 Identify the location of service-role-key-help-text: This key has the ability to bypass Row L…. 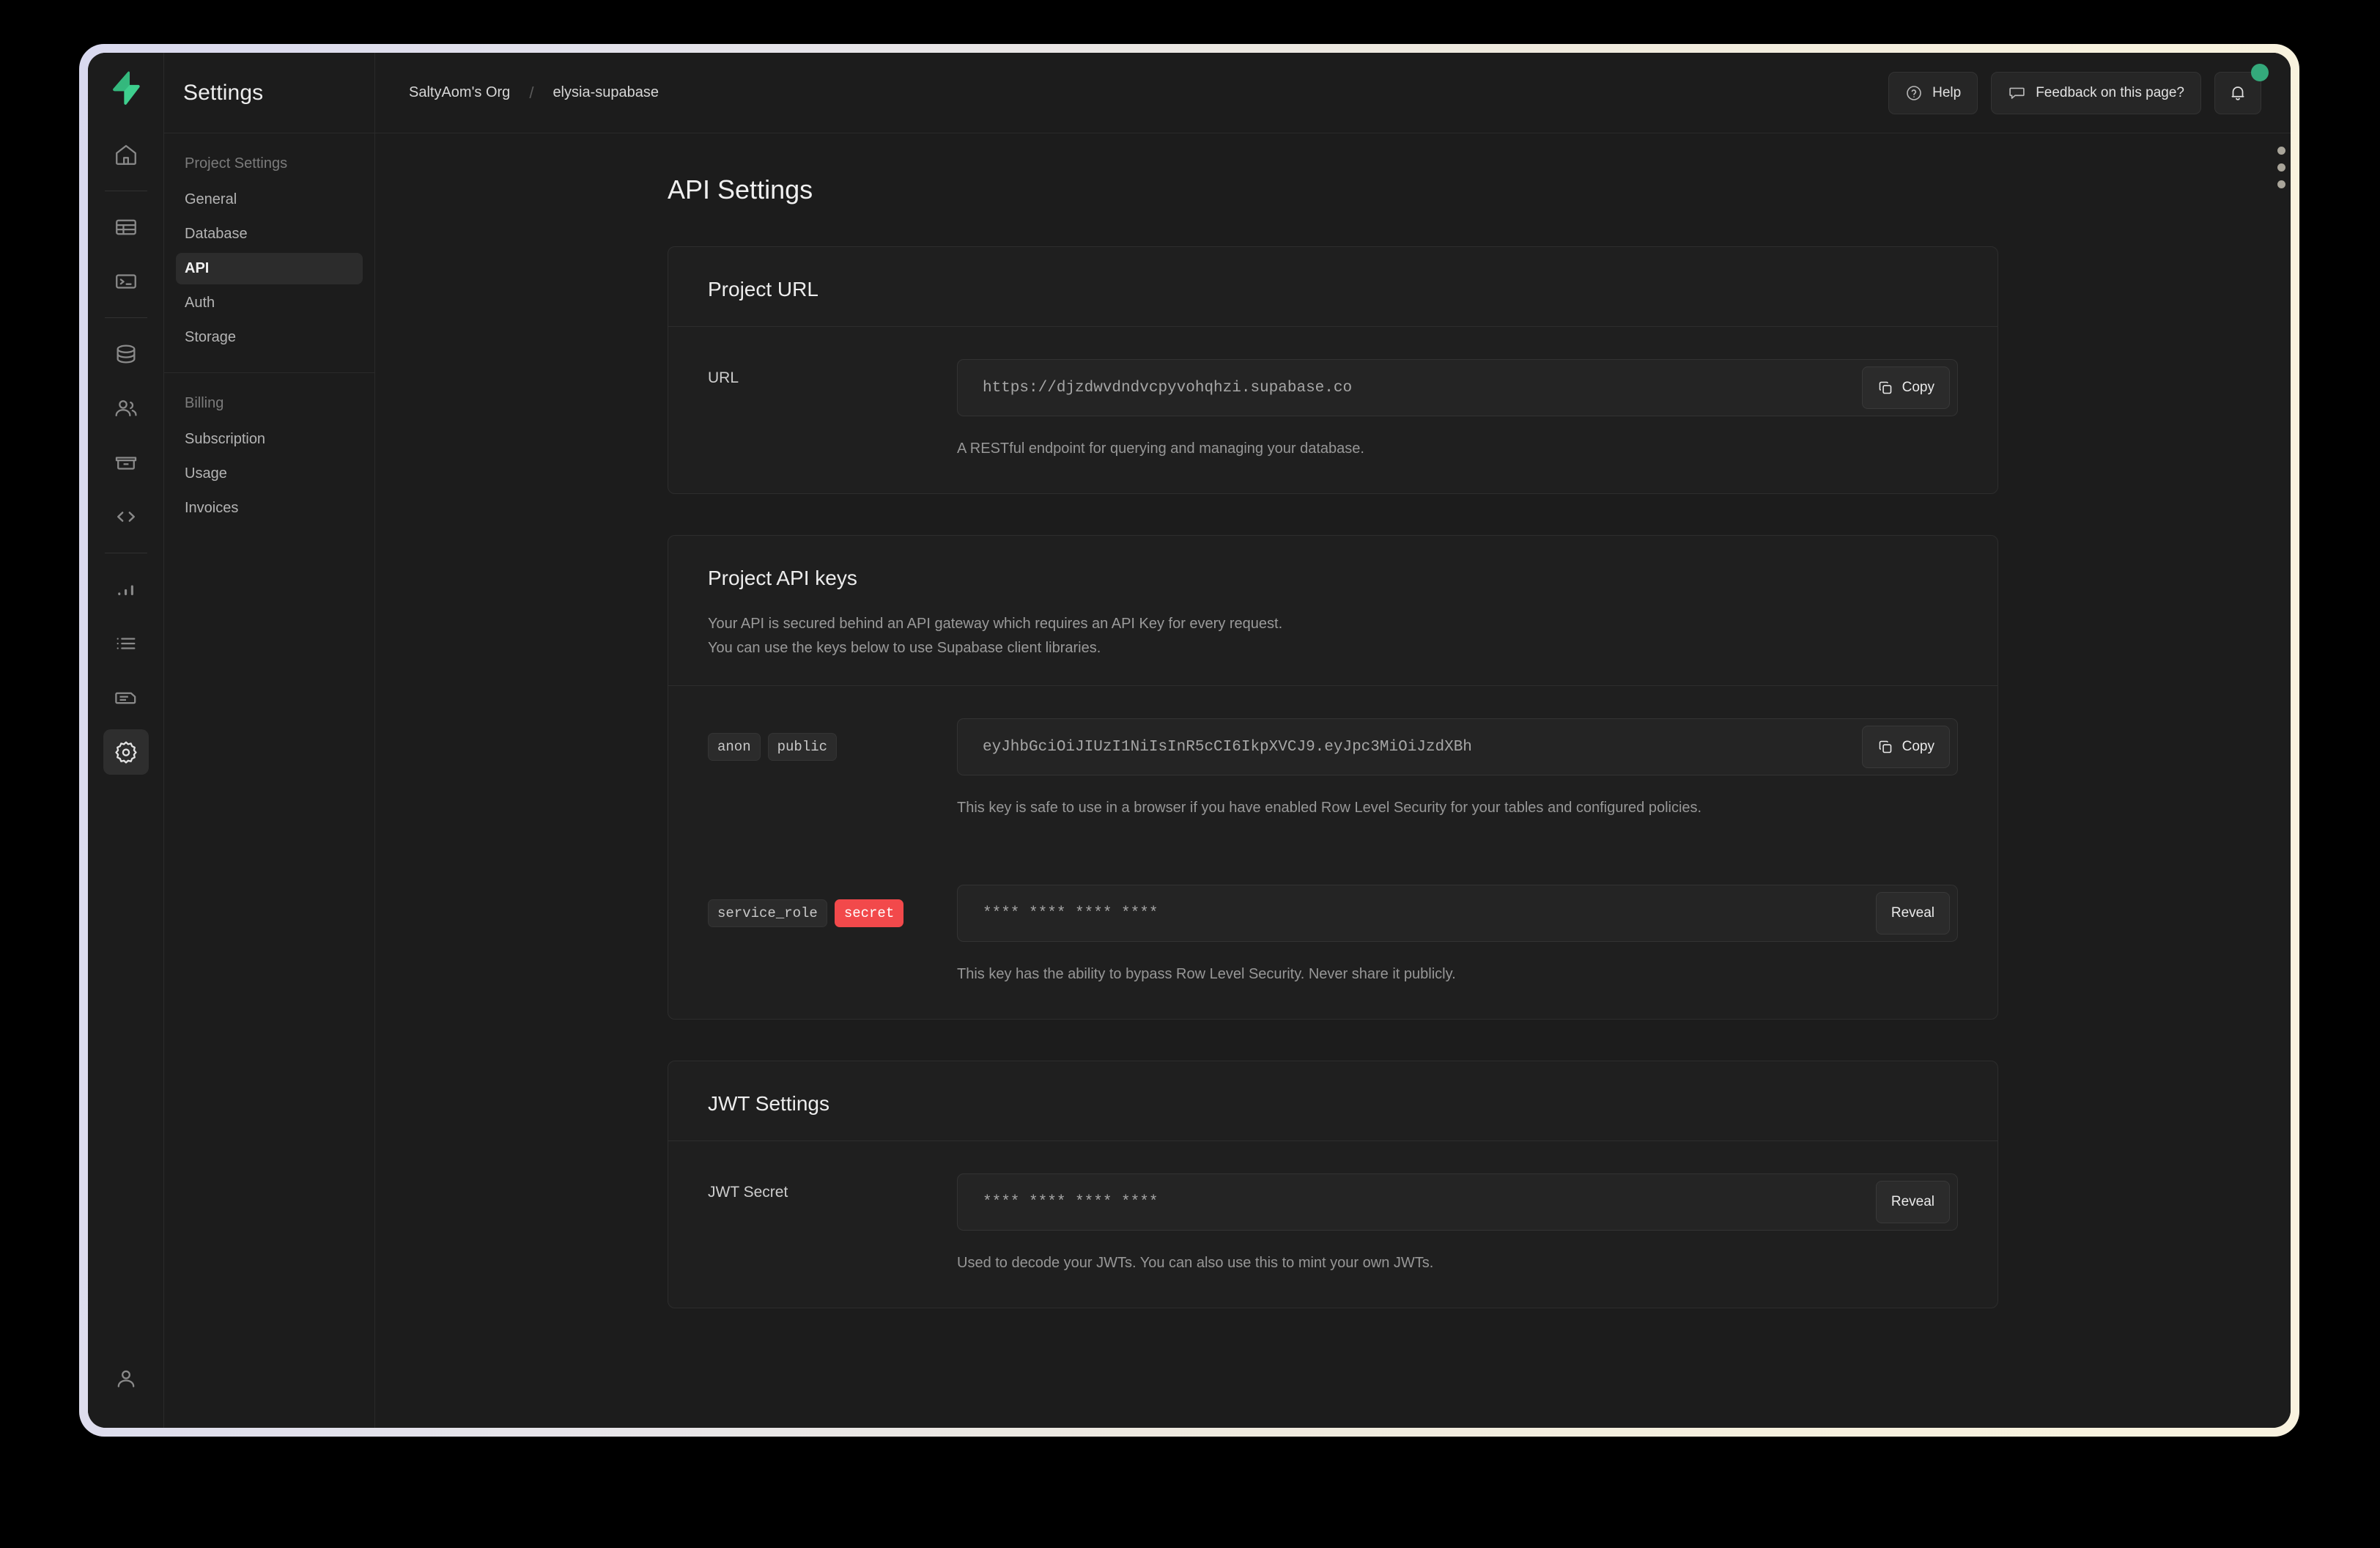
(1206, 974).